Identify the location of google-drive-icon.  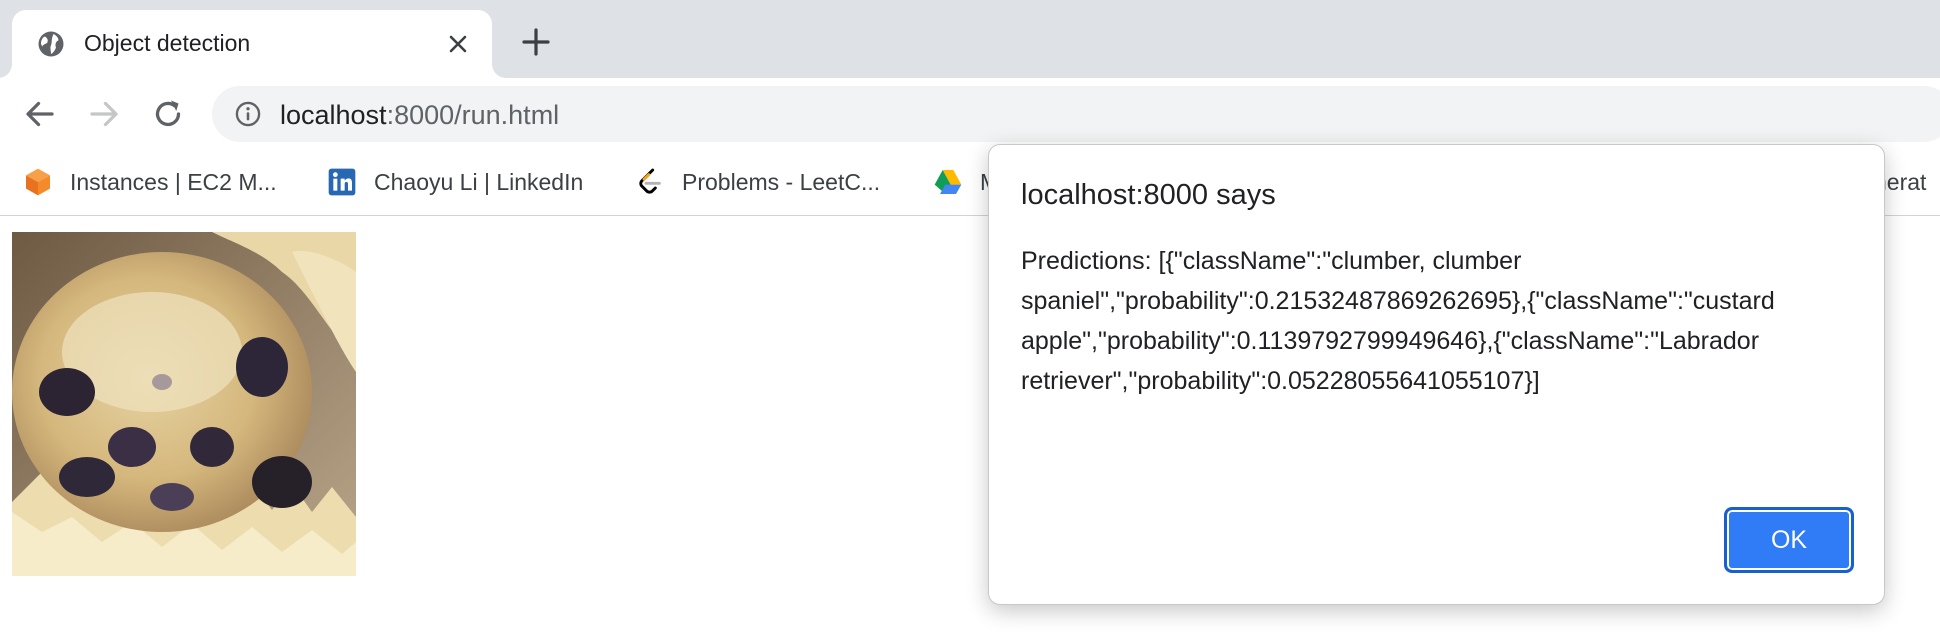
(948, 182).